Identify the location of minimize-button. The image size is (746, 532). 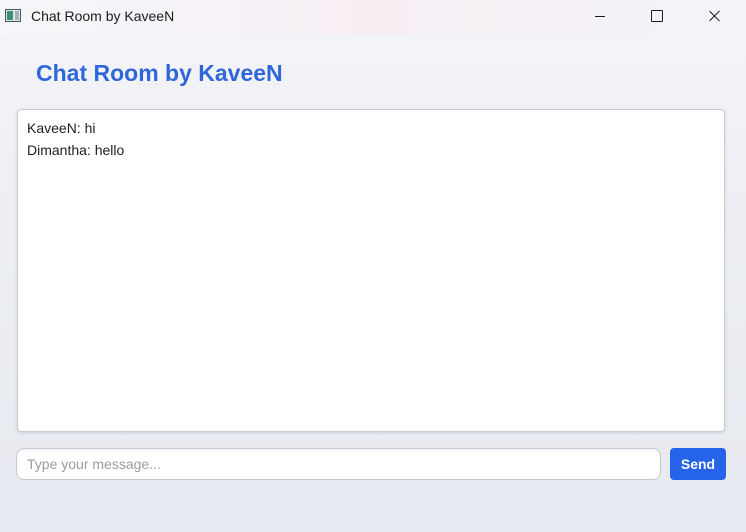
(600, 16).